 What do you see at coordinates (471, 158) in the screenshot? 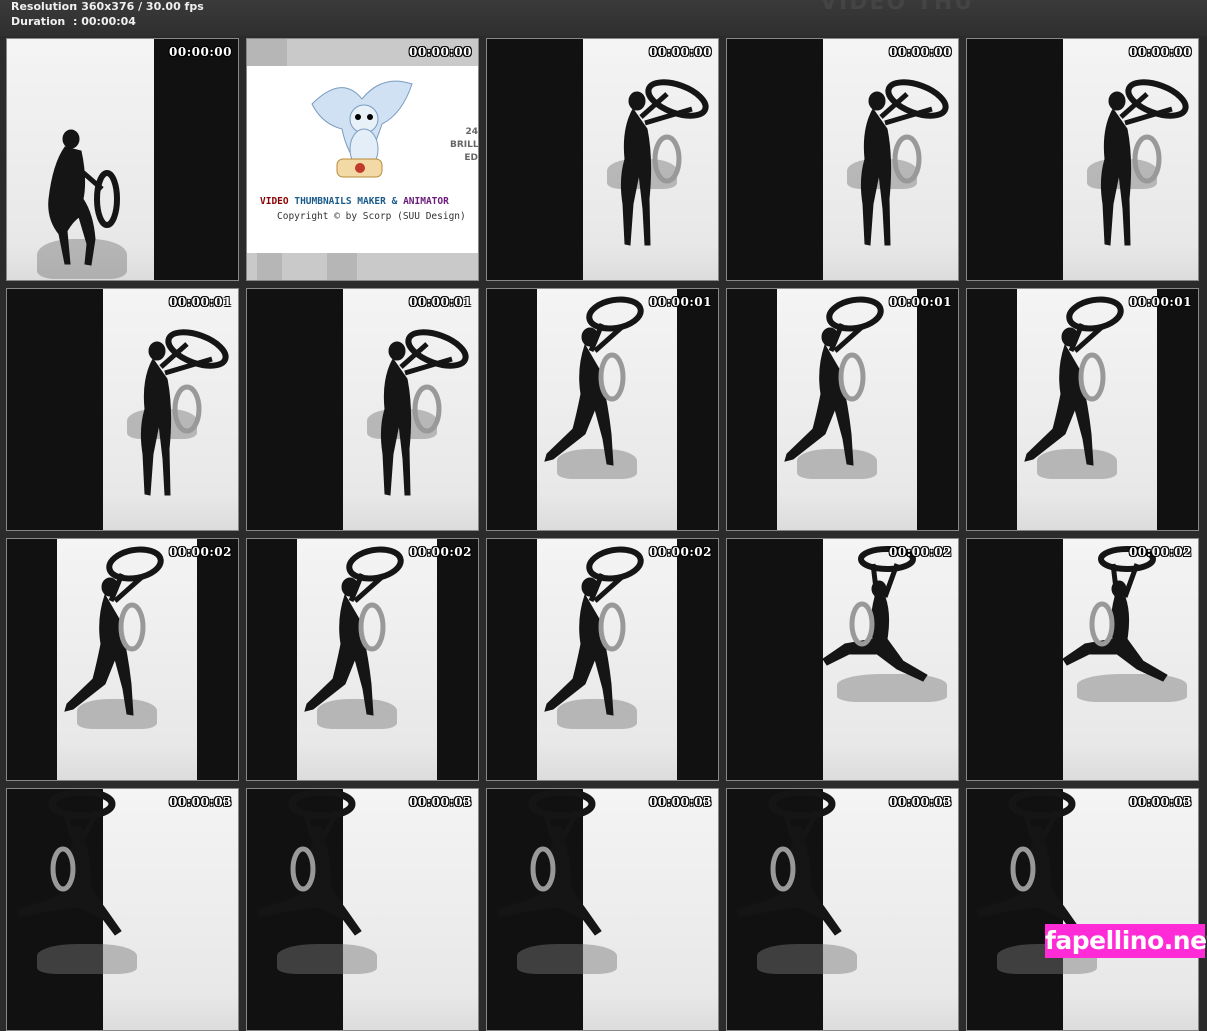
I see `side-line: ED` at bounding box center [471, 158].